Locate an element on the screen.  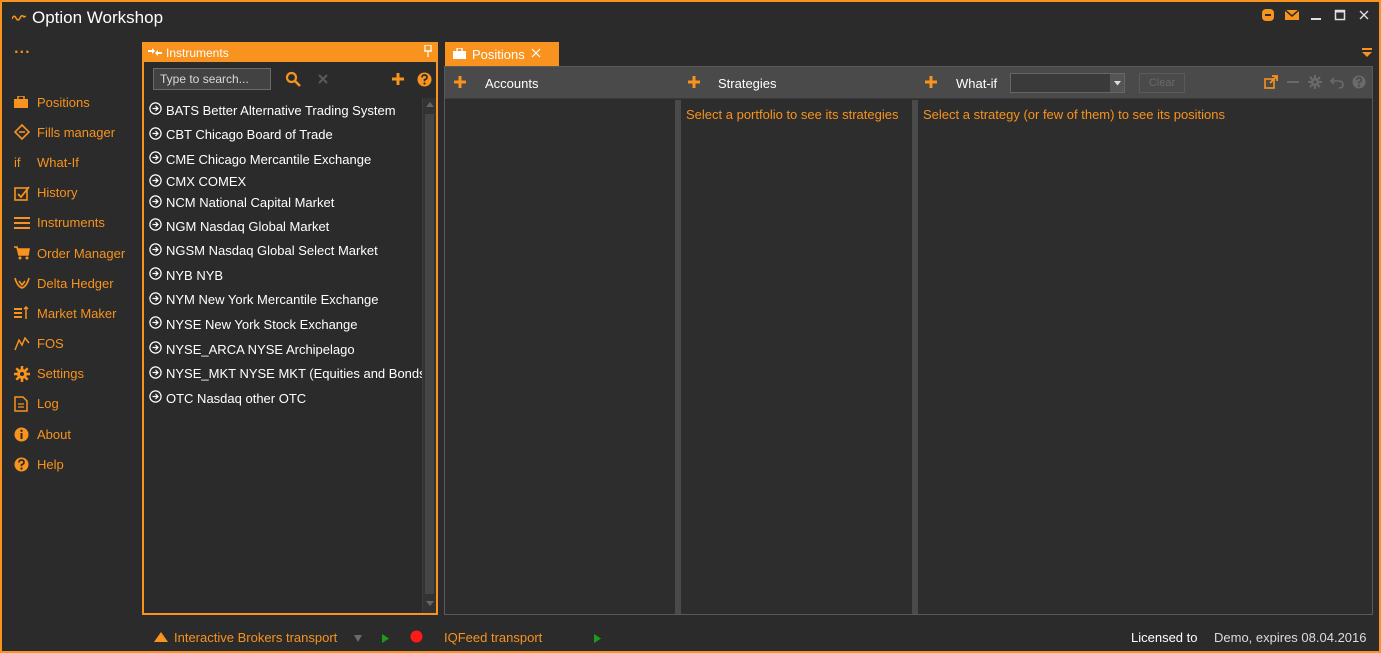
list-item: BATS Better Alternative Trading System is located at coordinates (283, 110).